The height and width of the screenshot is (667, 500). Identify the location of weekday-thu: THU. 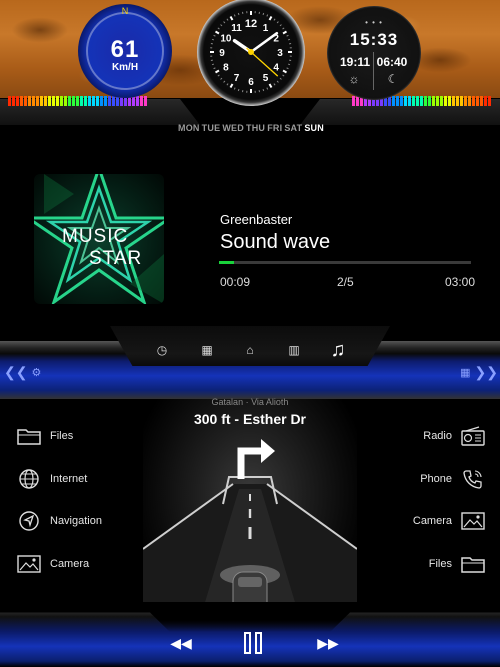
(256, 128).